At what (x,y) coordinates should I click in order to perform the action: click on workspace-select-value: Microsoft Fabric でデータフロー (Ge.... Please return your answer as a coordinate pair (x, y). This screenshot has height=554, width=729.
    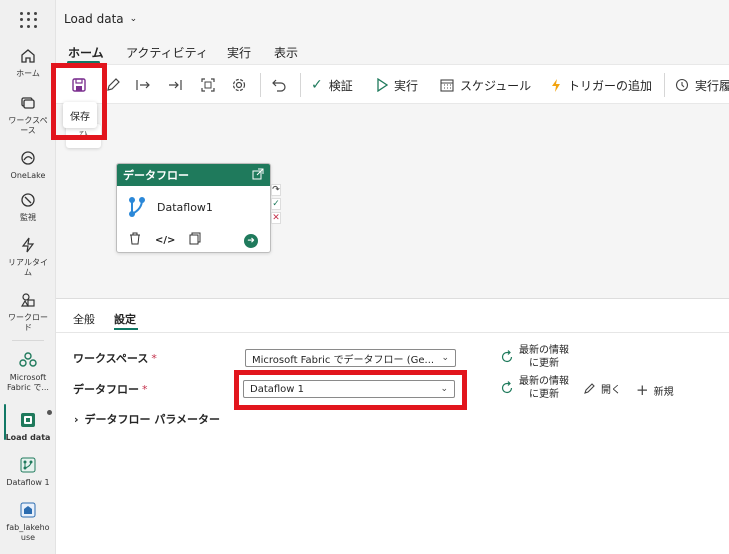
    Looking at the image, I should click on (343, 360).